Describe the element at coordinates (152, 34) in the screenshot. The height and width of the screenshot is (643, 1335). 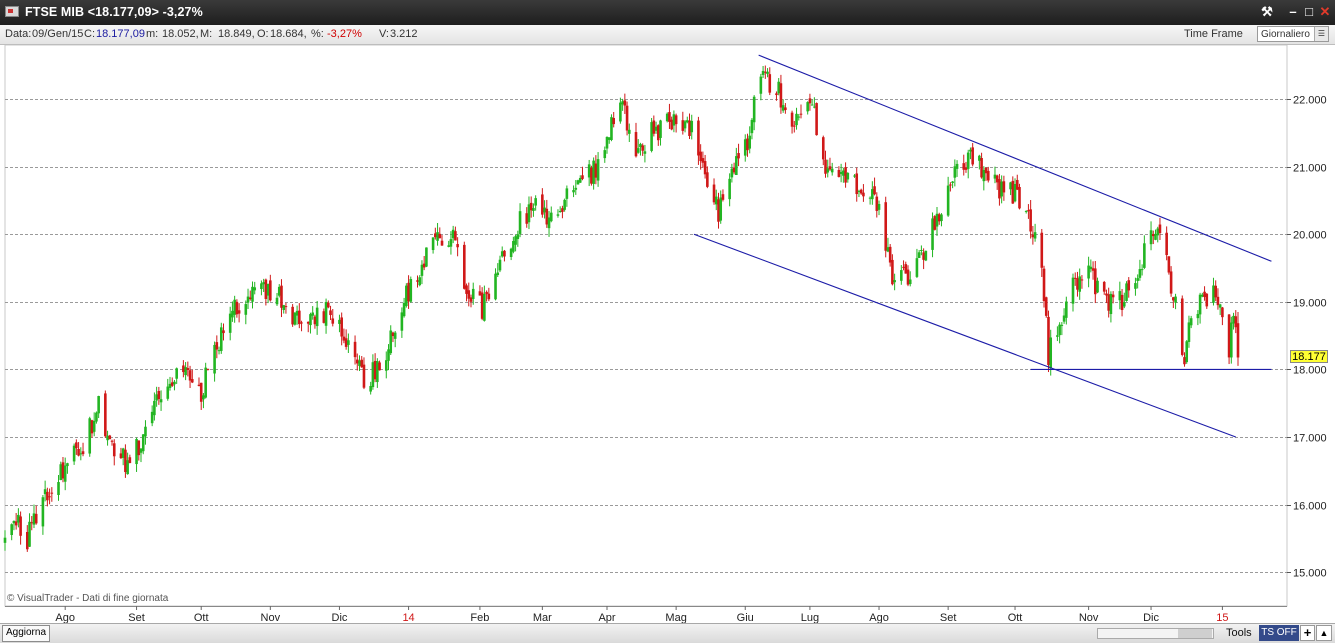
I see `min-label: m:` at that location.